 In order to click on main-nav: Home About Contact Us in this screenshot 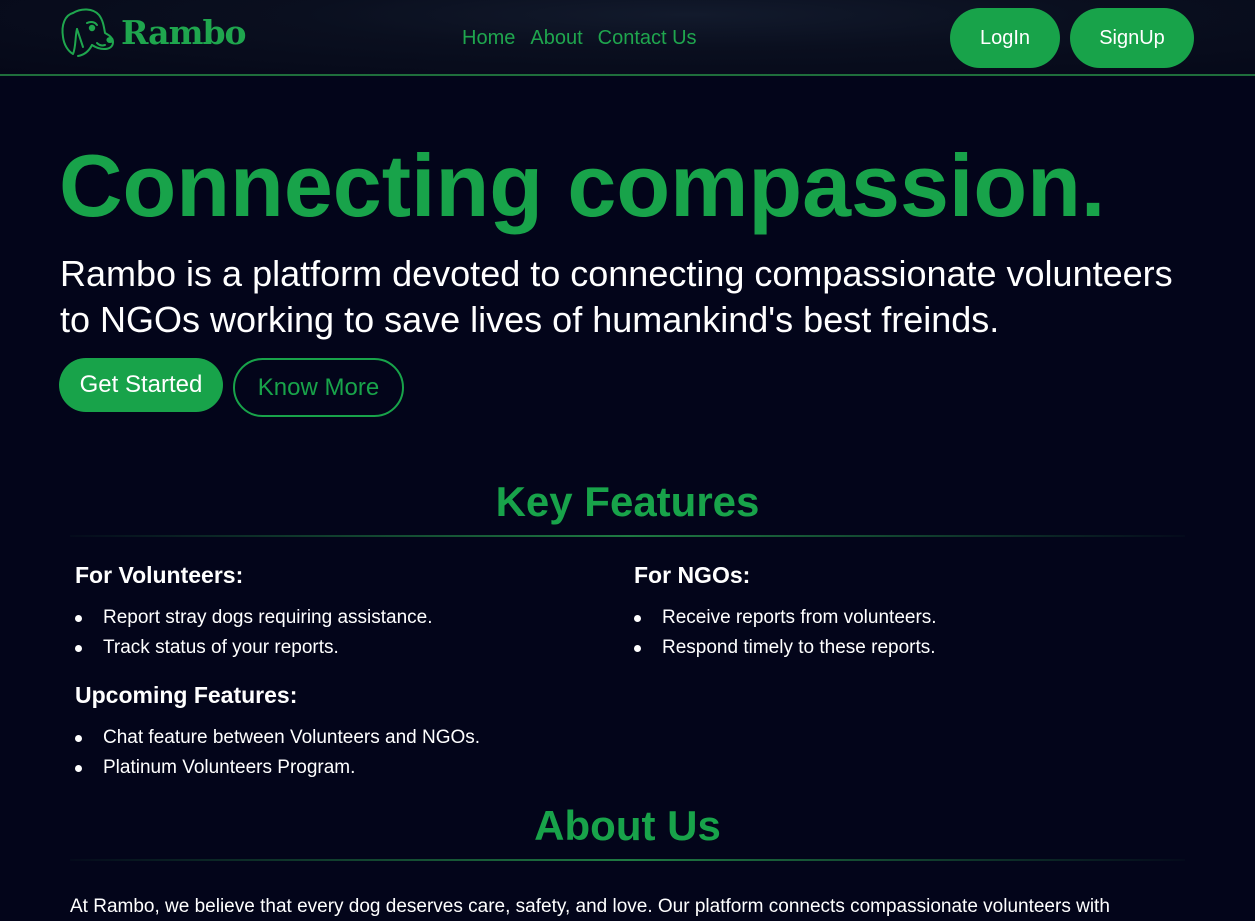, I will do `click(579, 38)`.